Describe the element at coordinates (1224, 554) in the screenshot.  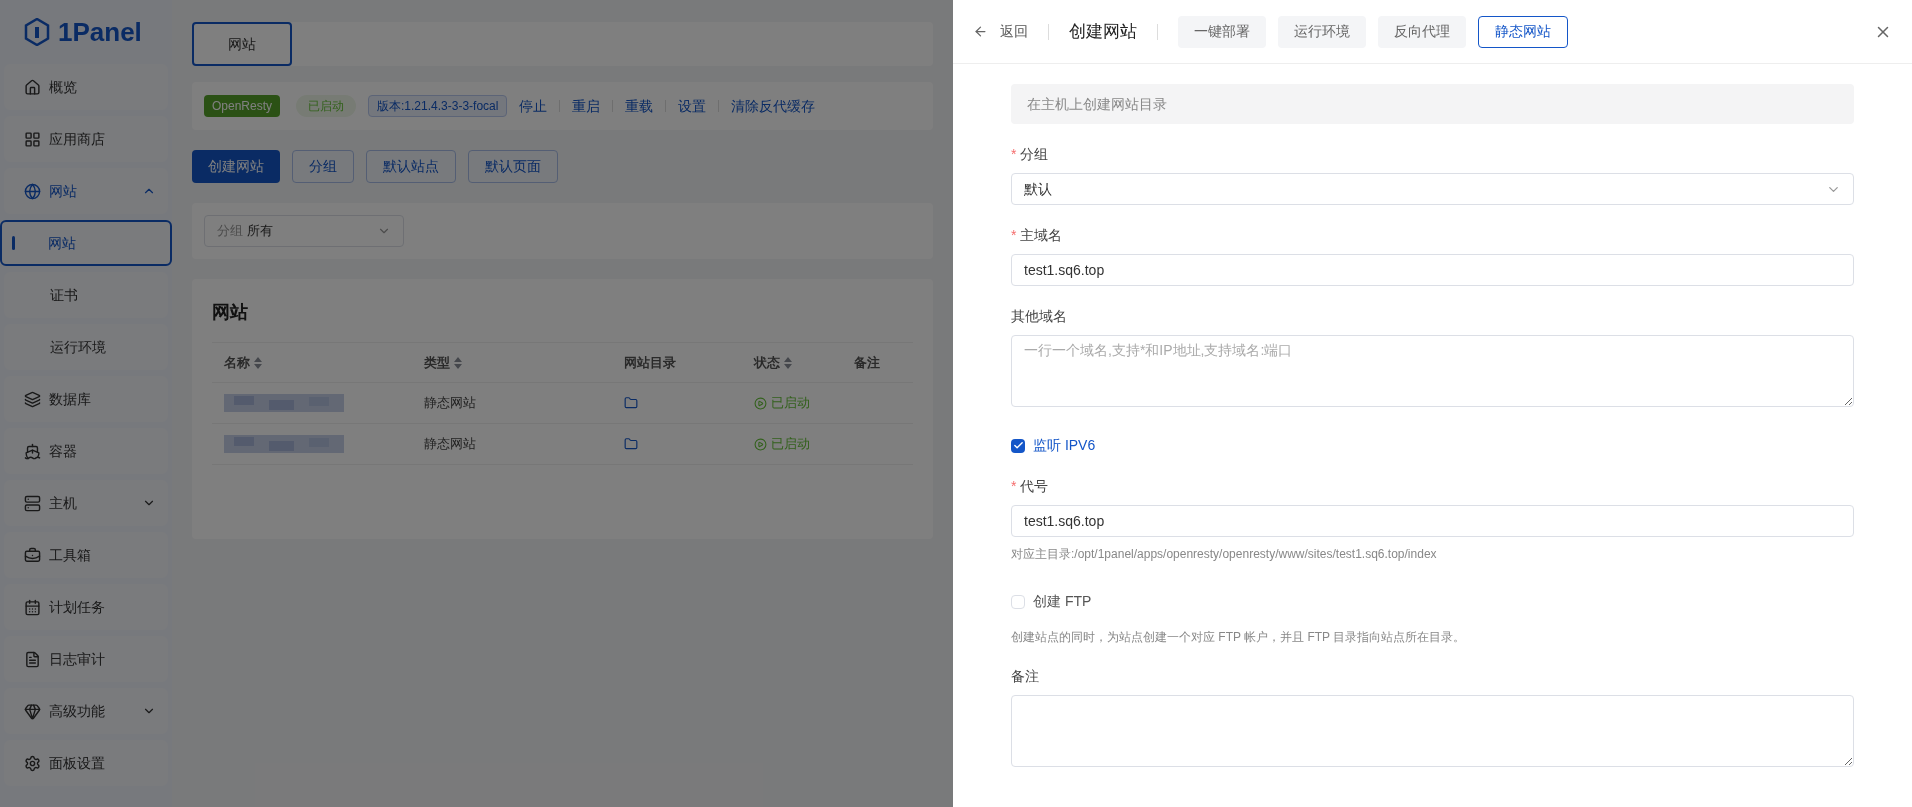
I see `field-hint: 对应主目录:/opt/1panel/apps/openresty/openresty/www/sites/test1.sq6.top/index` at that location.